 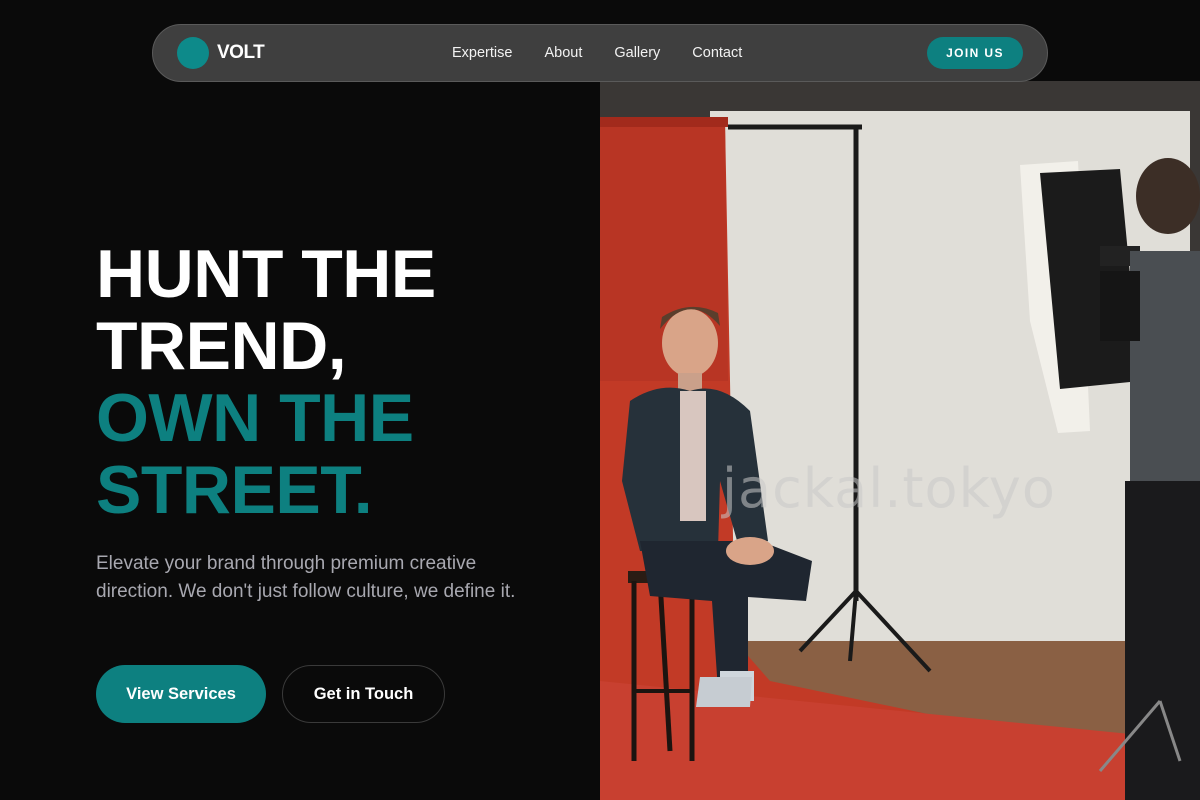 I want to click on nav-link-gallery: Gallery, so click(x=637, y=53).